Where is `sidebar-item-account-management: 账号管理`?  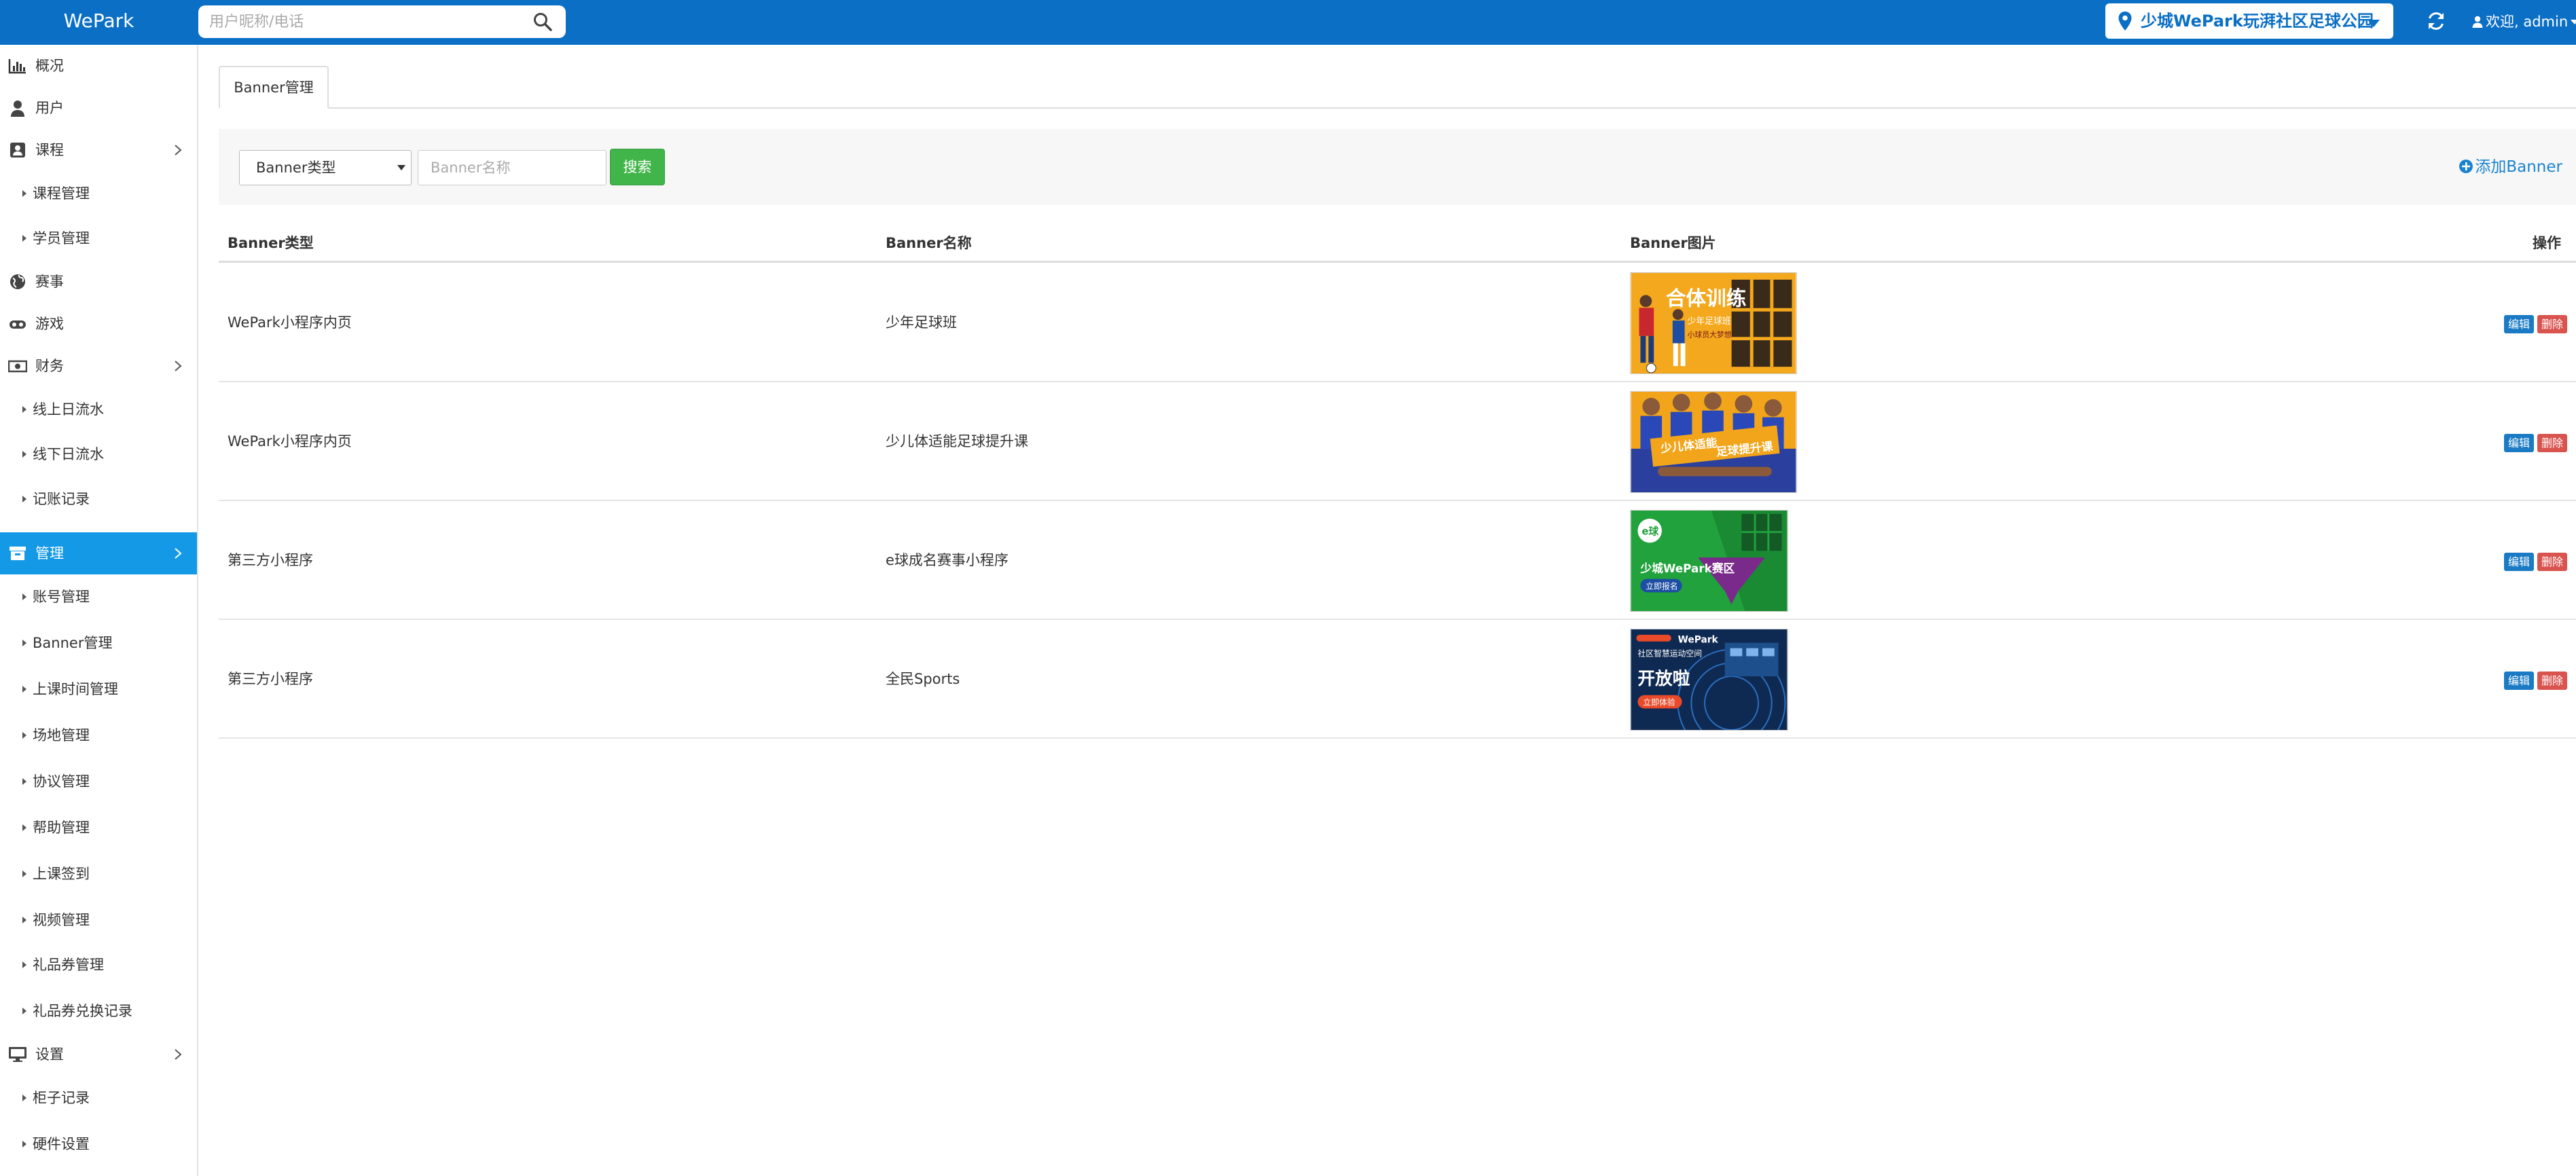
sidebar-item-account-management: 账号管理 is located at coordinates (98, 596).